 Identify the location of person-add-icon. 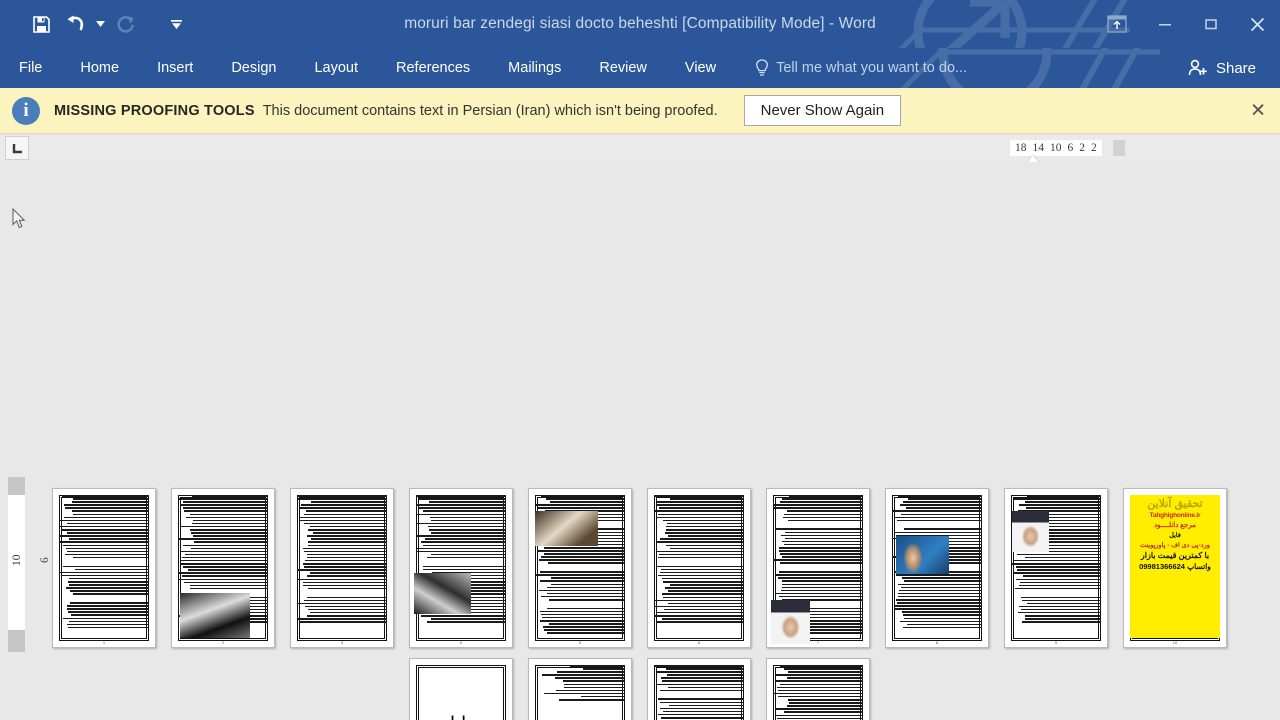
(1197, 67).